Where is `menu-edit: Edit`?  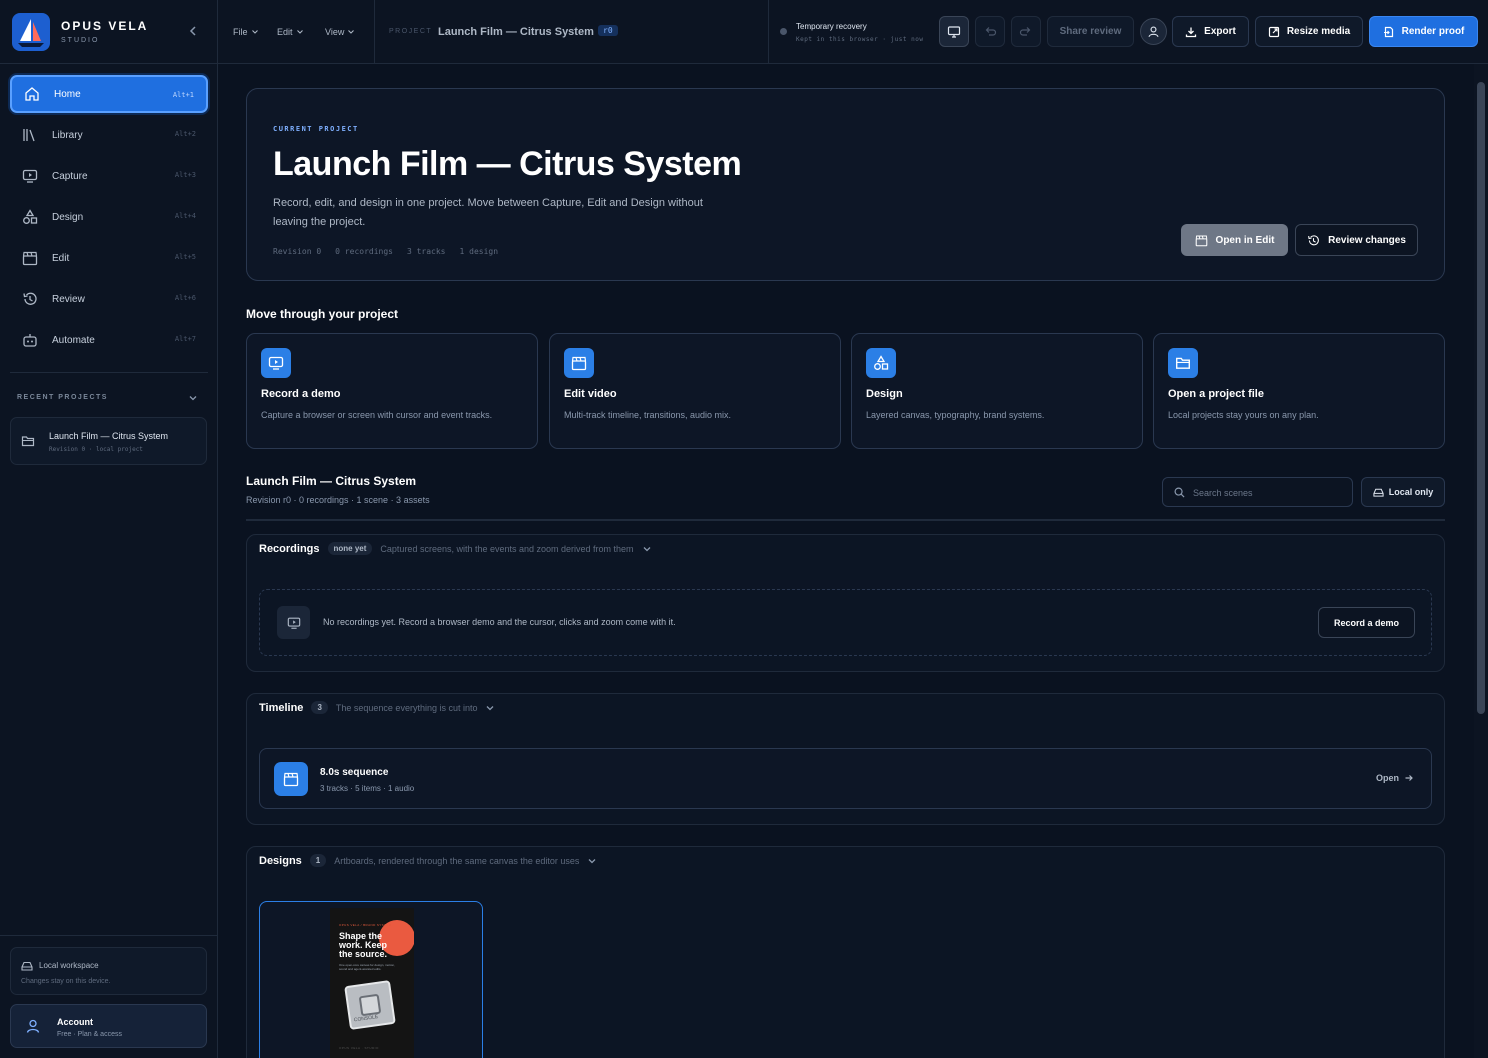
menu-edit: Edit is located at coordinates (290, 32).